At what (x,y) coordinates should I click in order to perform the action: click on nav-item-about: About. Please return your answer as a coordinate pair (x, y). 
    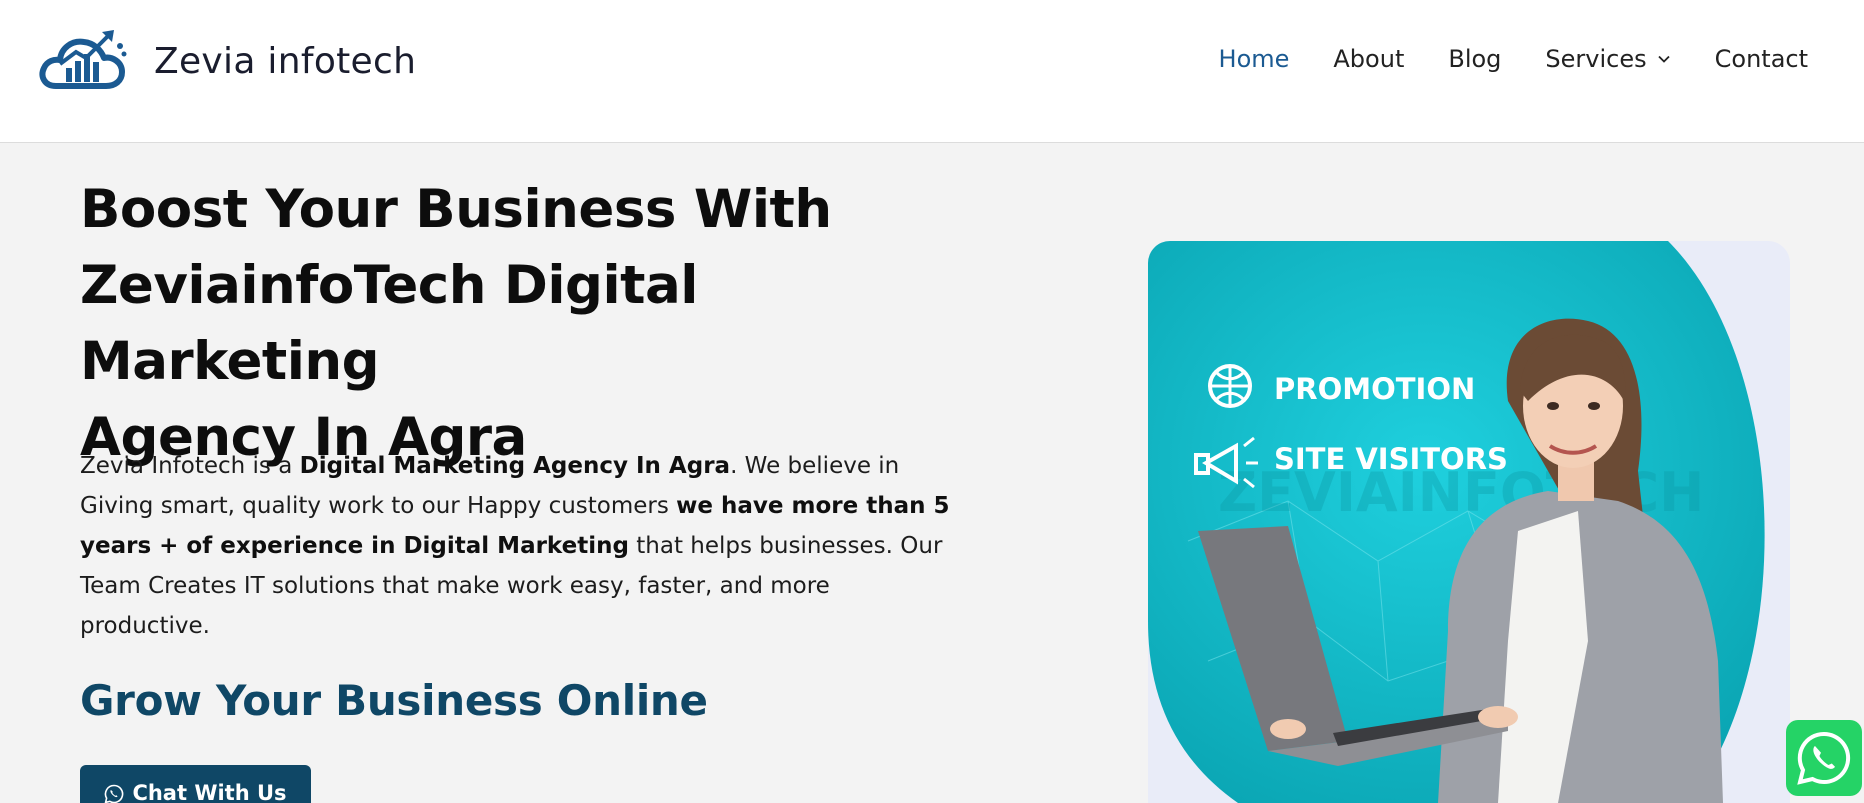
    Looking at the image, I should click on (1368, 59).